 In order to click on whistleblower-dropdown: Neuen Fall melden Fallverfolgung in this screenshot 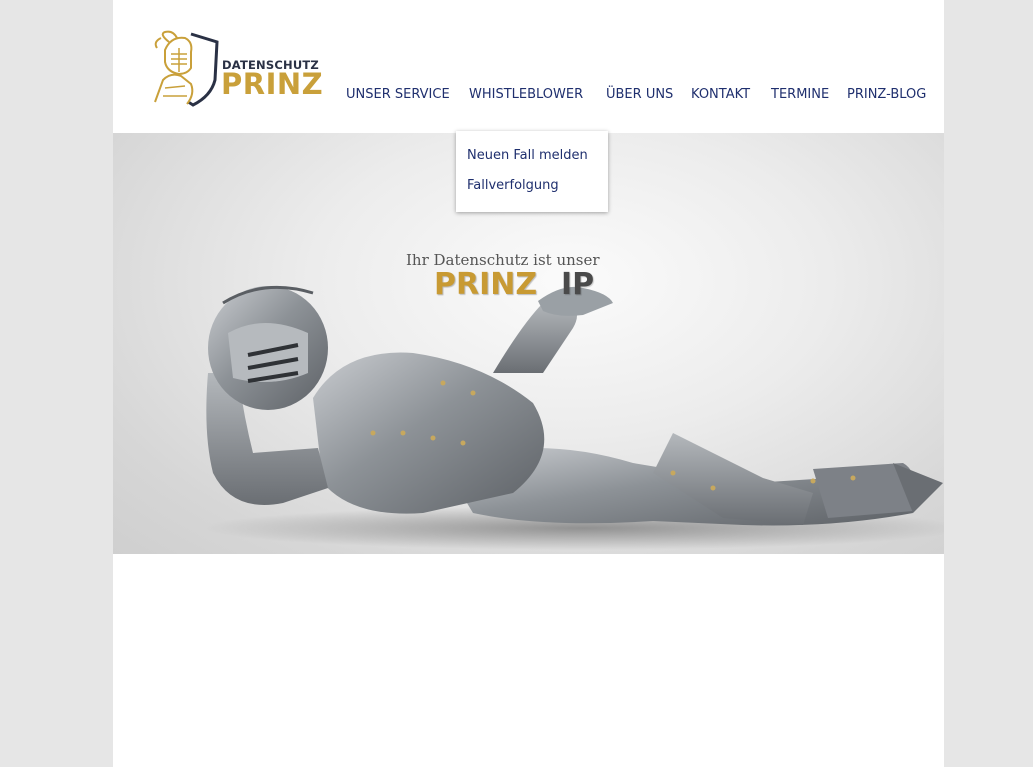, I will do `click(532, 171)`.